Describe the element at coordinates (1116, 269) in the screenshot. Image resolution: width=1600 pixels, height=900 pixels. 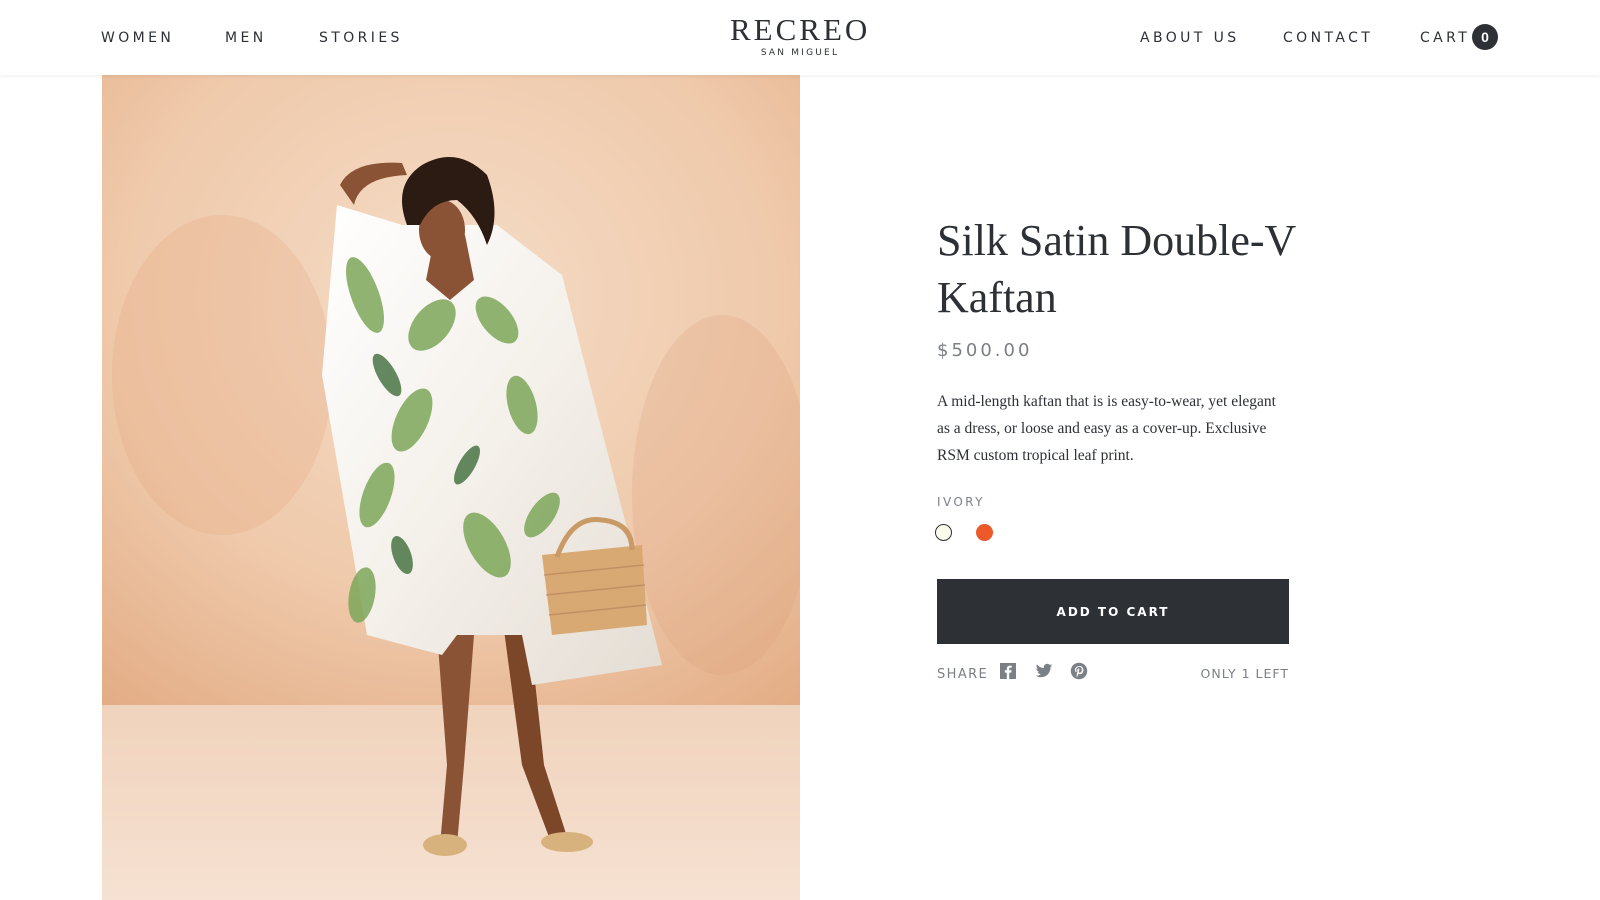
I see `product-title: Silk Satin Double-V Kaftan` at that location.